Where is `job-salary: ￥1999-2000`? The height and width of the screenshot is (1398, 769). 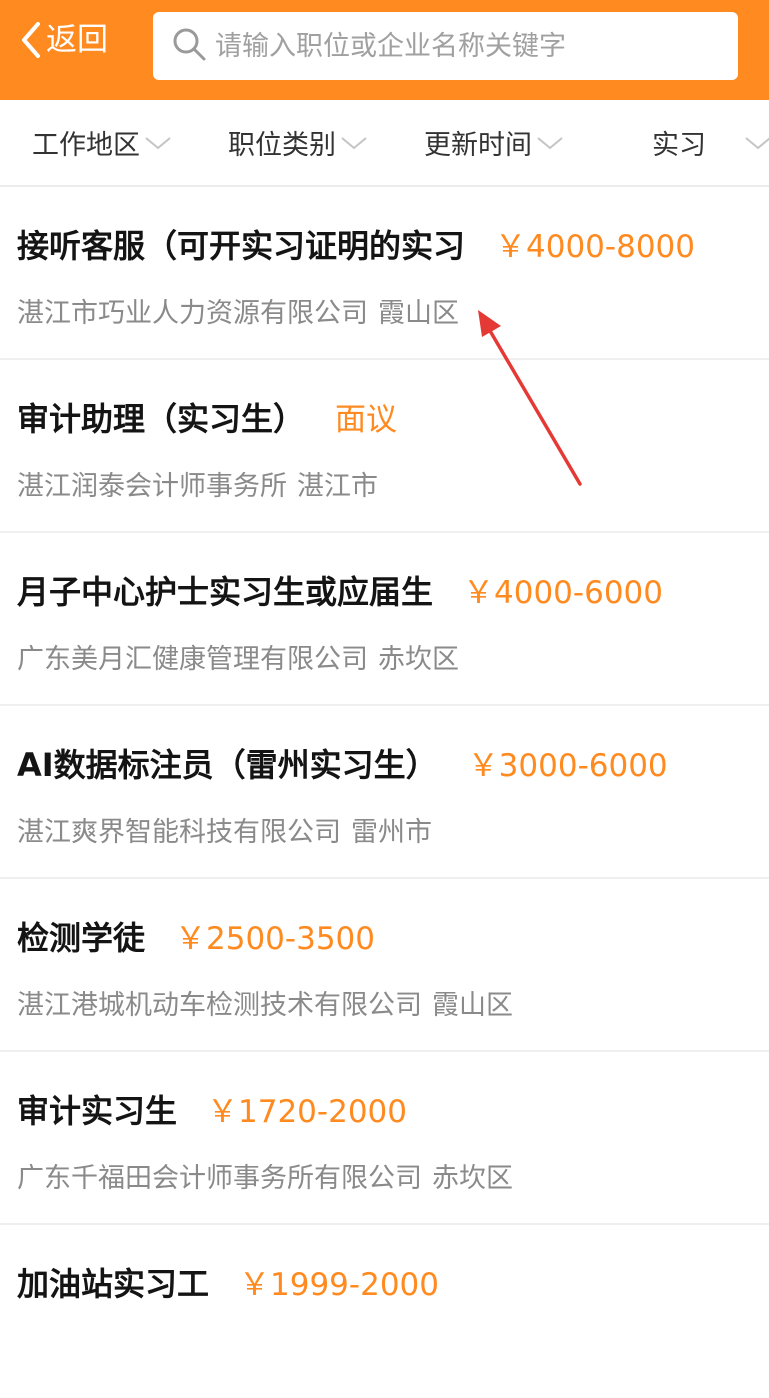 job-salary: ￥1999-2000 is located at coordinates (339, 1285).